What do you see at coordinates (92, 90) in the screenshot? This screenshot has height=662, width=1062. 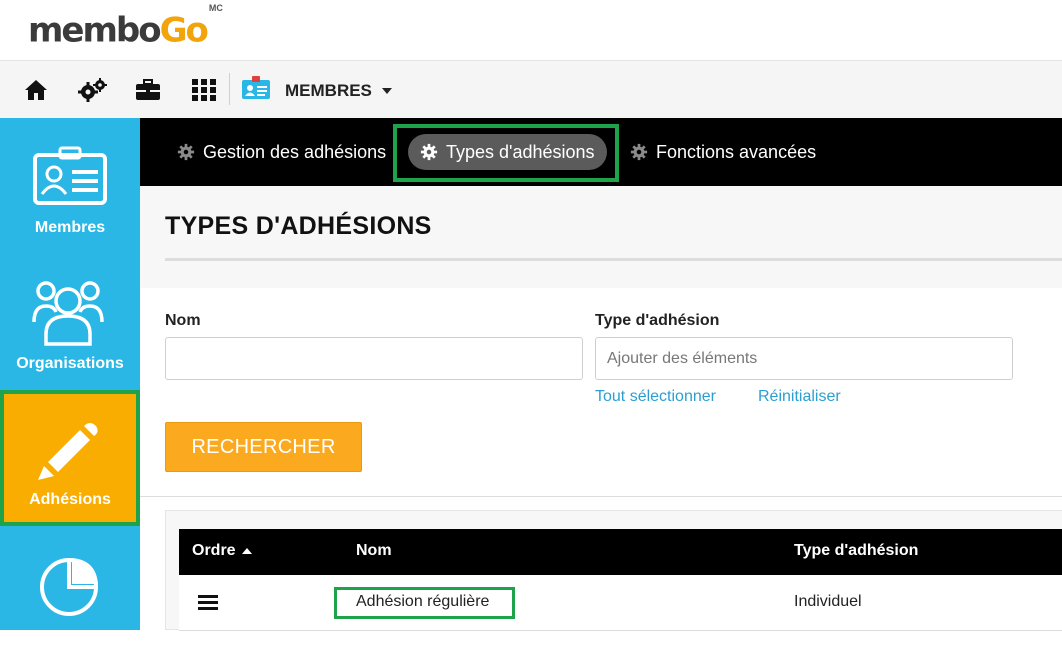 I see `gears-icon` at bounding box center [92, 90].